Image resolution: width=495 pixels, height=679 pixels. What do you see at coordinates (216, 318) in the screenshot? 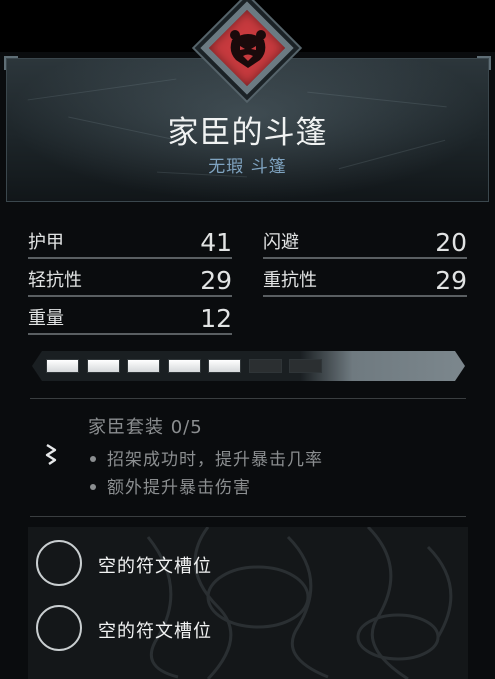
I see `stat-value: 12` at bounding box center [216, 318].